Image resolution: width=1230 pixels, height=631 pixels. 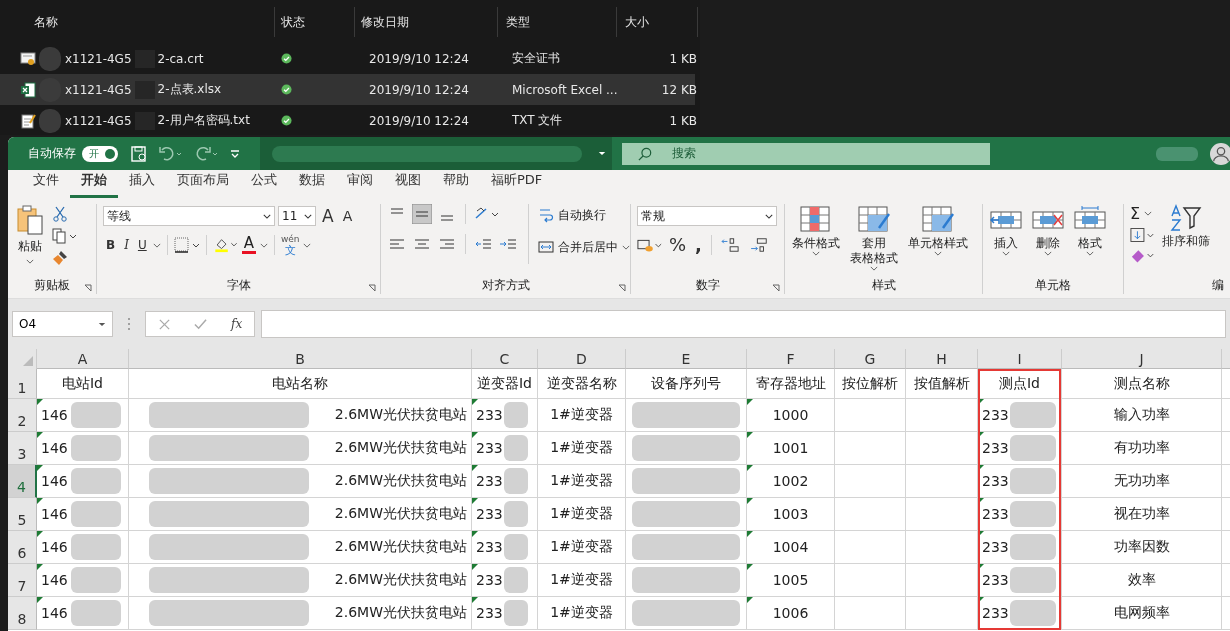 I want to click on style-button: 套用 表格格式, so click(x=874, y=240).